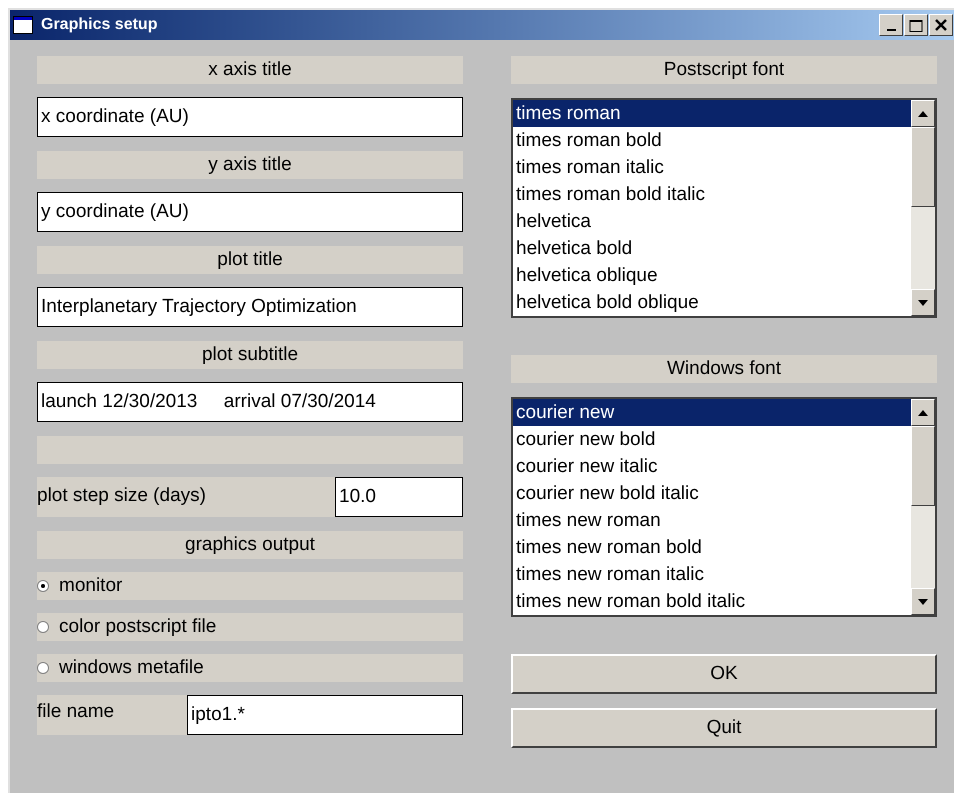  What do you see at coordinates (724, 369) in the screenshot?
I see `label-bar: Windows font` at bounding box center [724, 369].